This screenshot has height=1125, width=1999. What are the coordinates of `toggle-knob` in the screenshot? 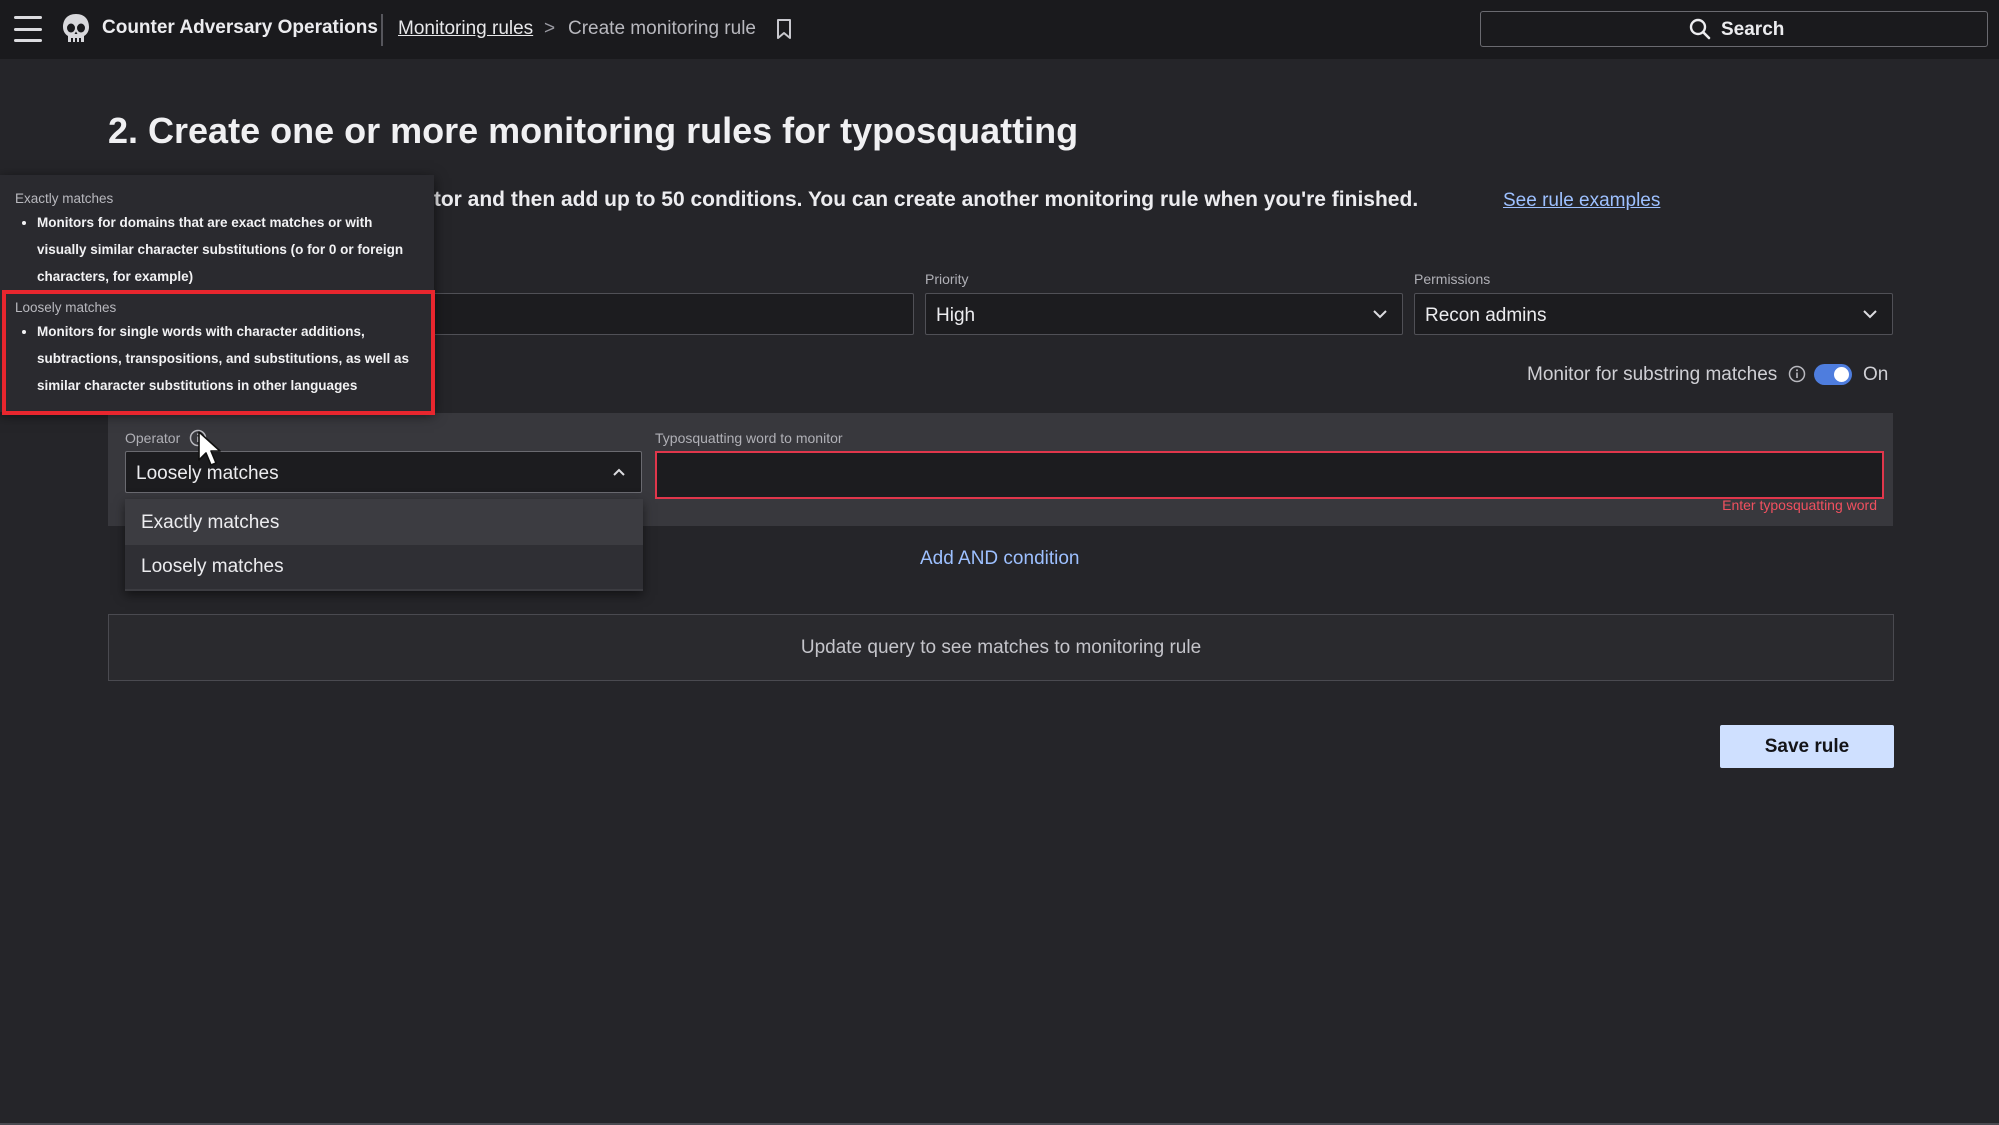 It's located at (1841, 374).